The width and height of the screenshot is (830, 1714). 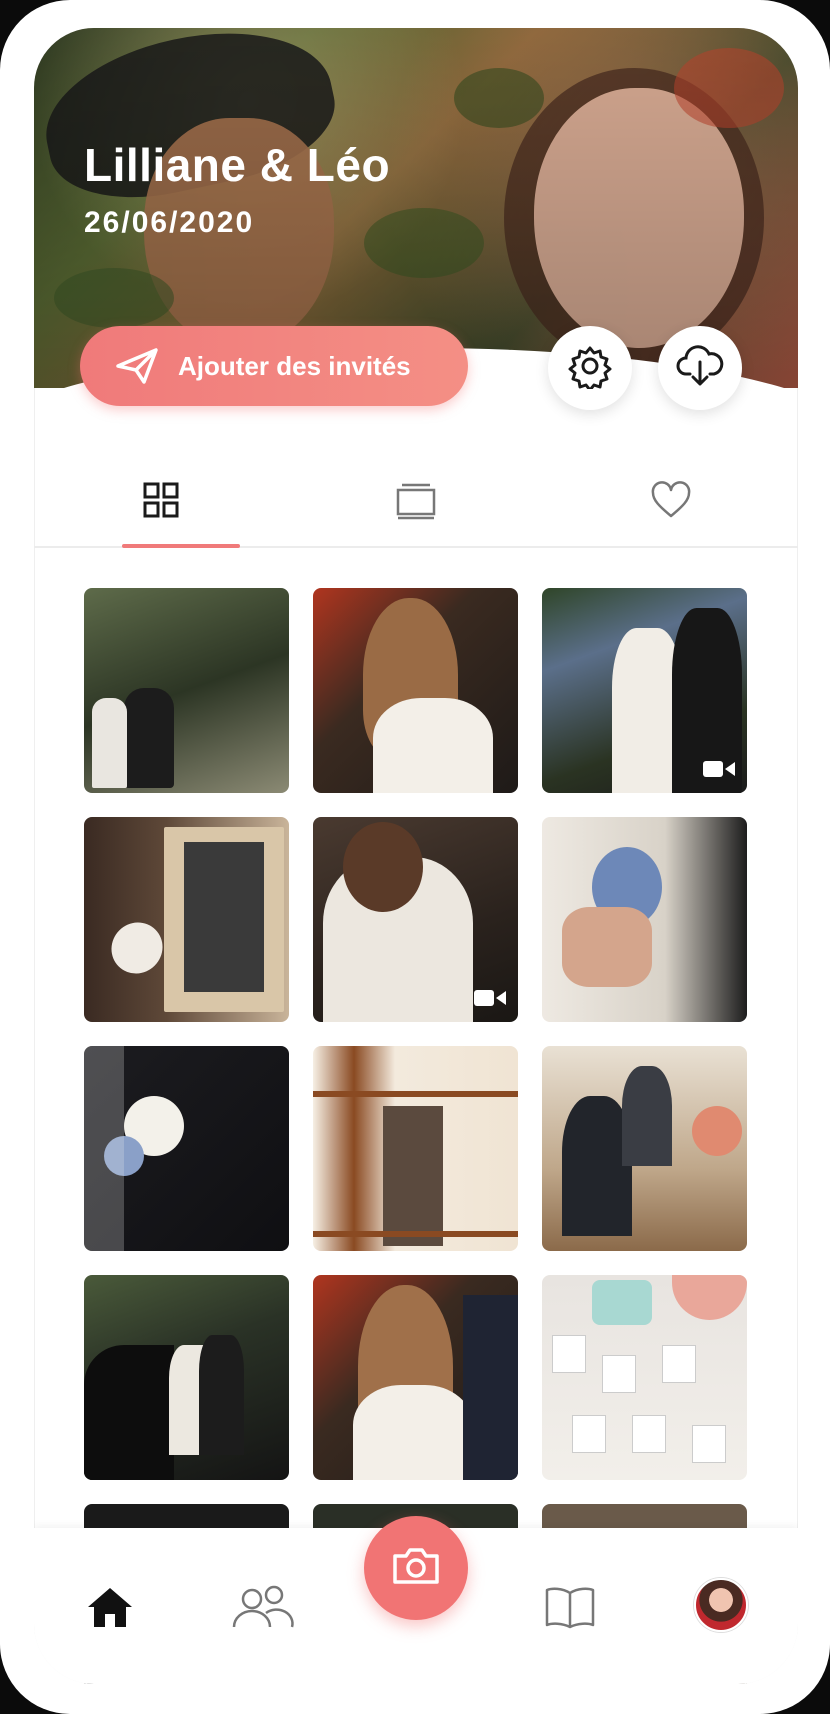 I want to click on settings-button, so click(x=590, y=368).